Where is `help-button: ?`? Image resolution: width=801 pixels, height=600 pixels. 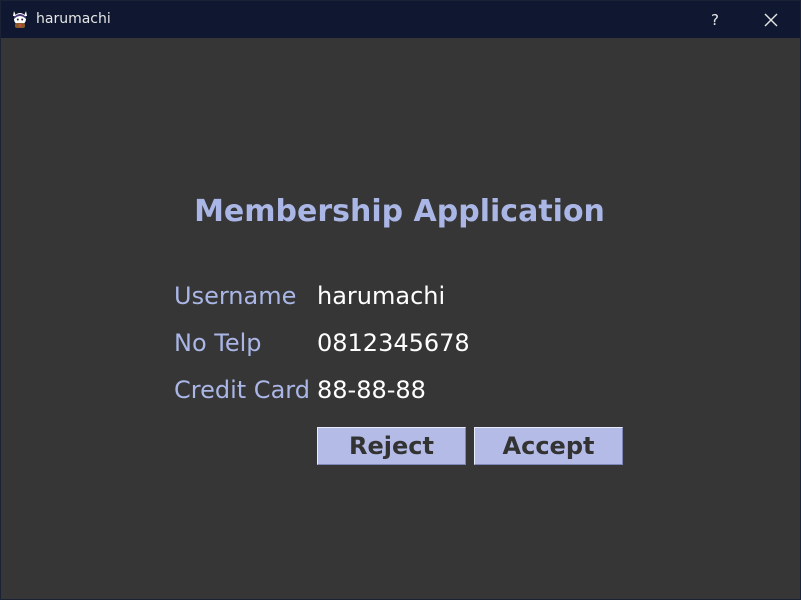 help-button: ? is located at coordinates (715, 19).